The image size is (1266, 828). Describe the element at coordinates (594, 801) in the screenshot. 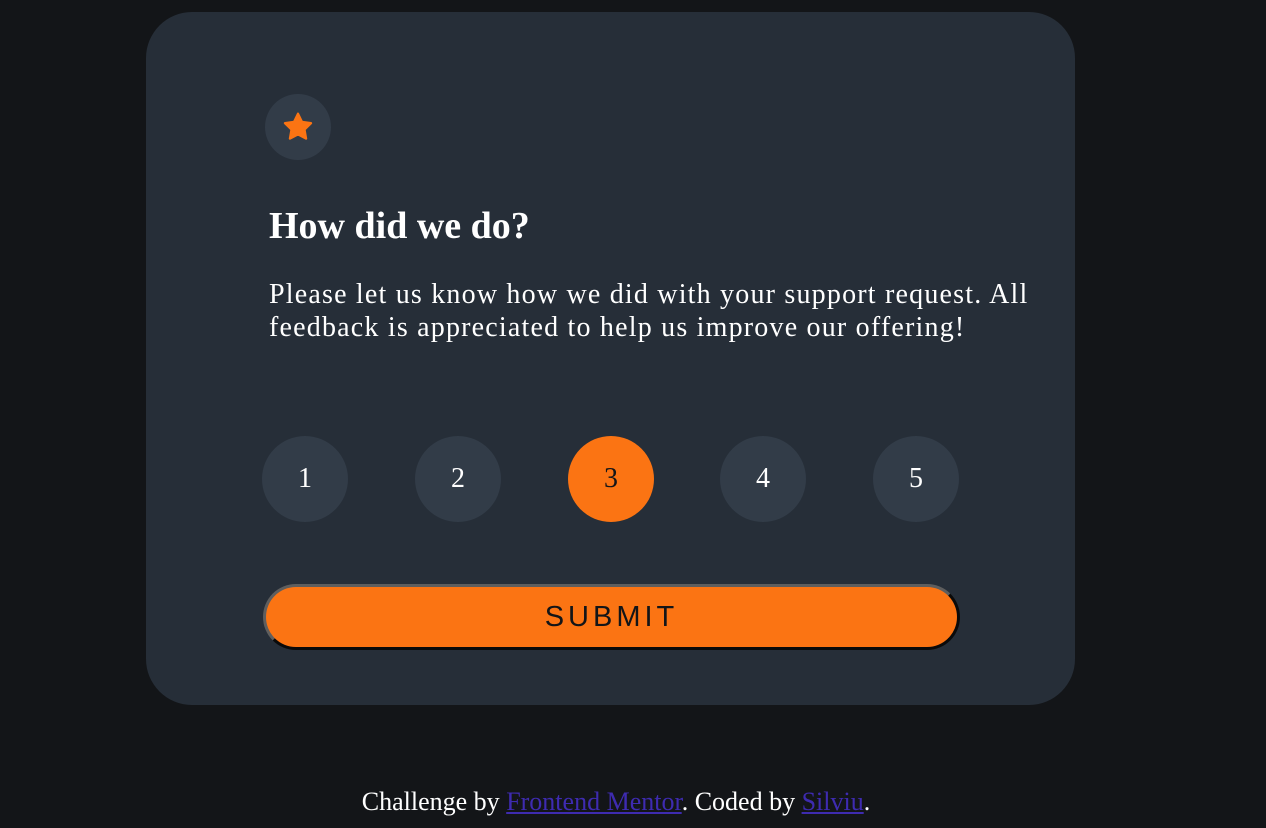

I see `frontend-mentor-link: Frontend Mentor` at that location.